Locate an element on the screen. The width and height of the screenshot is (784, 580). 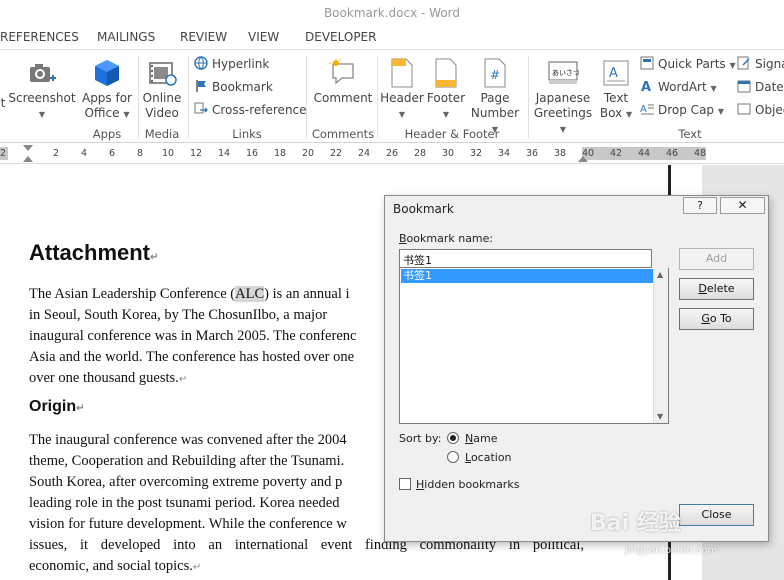
dialog-title: Bookmark is located at coordinates (423, 209).